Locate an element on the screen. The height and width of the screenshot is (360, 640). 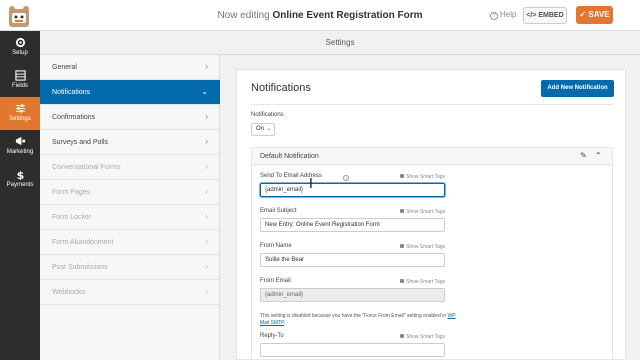
fields-icon is located at coordinates (20, 75).